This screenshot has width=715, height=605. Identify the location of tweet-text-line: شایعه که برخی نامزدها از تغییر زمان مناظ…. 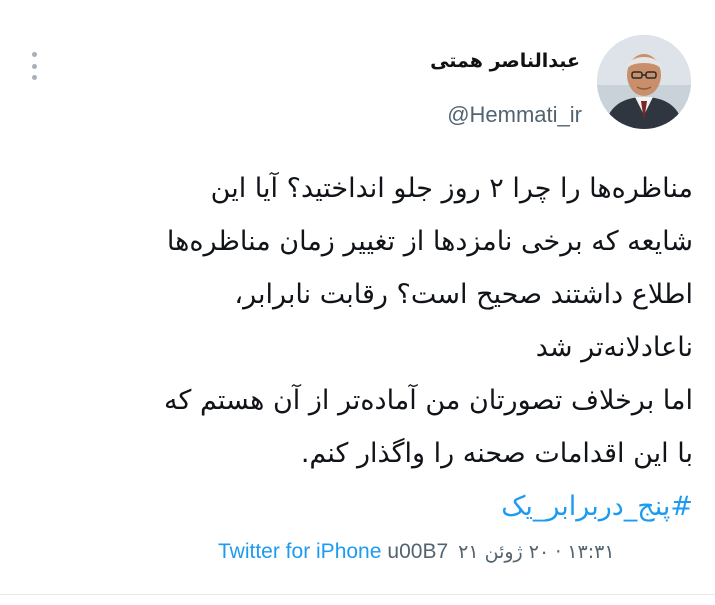
(429, 241).